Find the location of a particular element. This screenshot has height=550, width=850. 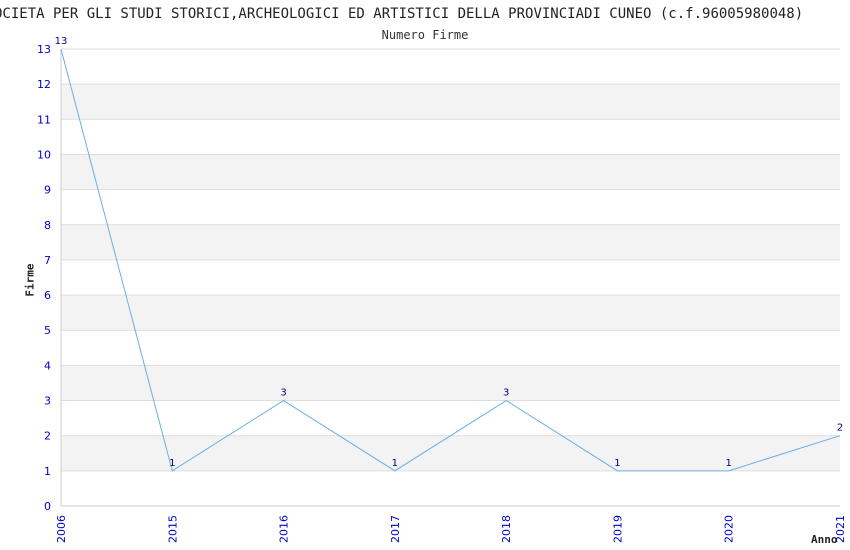

x-tick-label: 2016 is located at coordinates (284, 529).